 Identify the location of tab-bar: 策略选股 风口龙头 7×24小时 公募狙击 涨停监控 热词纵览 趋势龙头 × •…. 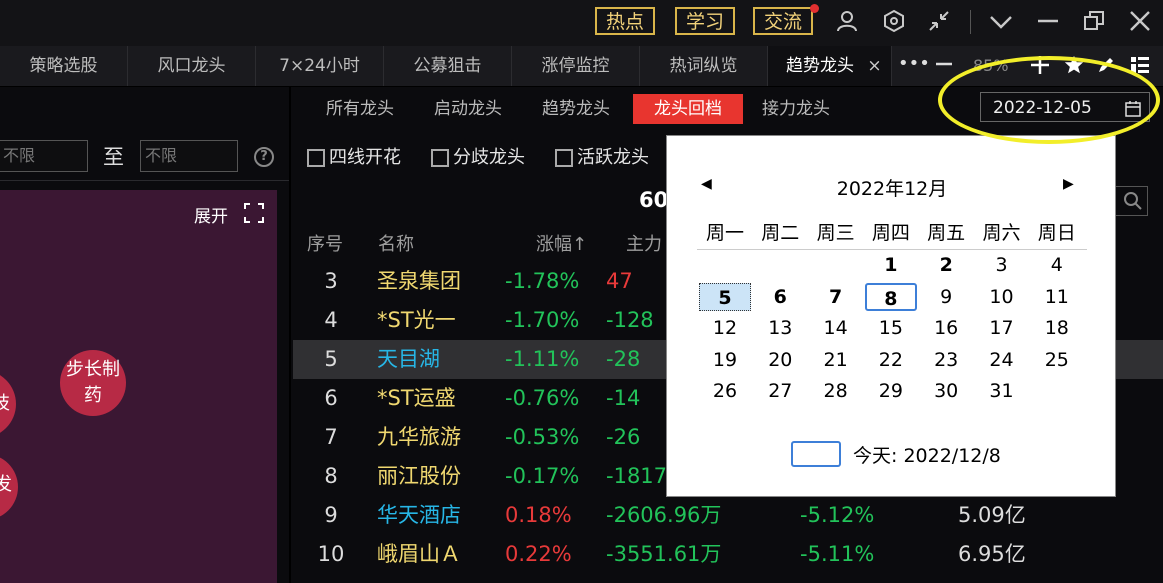
(581, 66).